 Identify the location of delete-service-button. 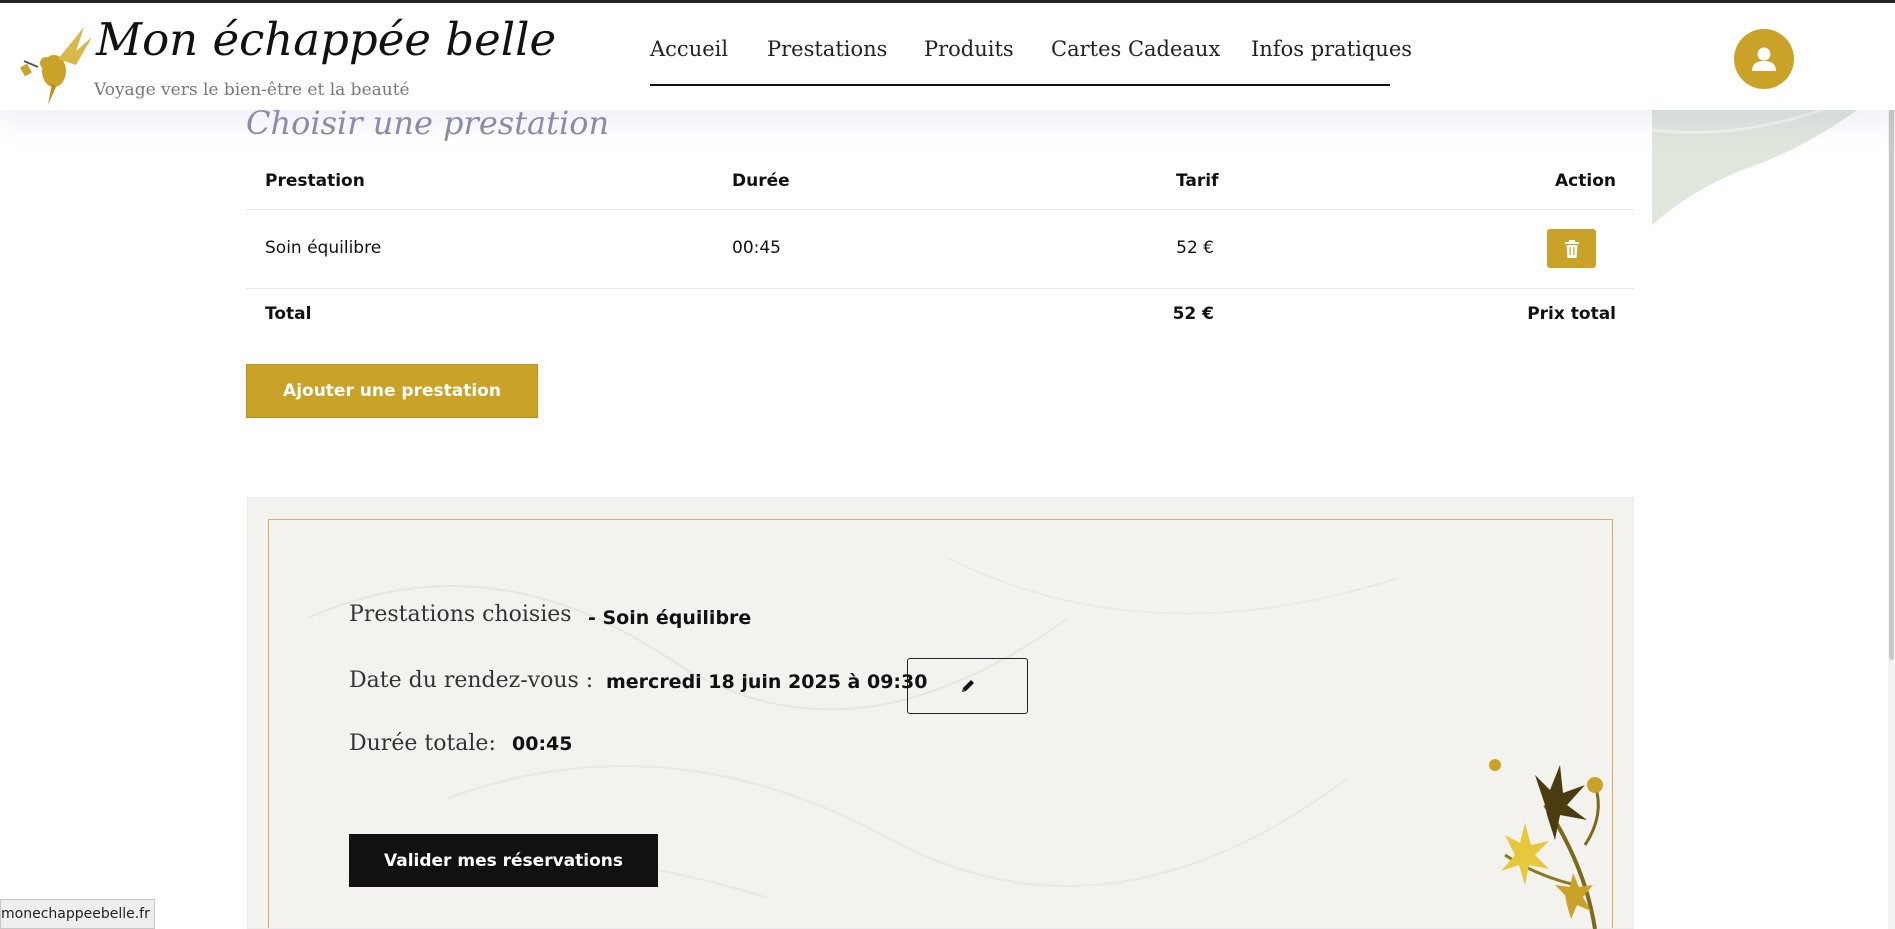
(1571, 248).